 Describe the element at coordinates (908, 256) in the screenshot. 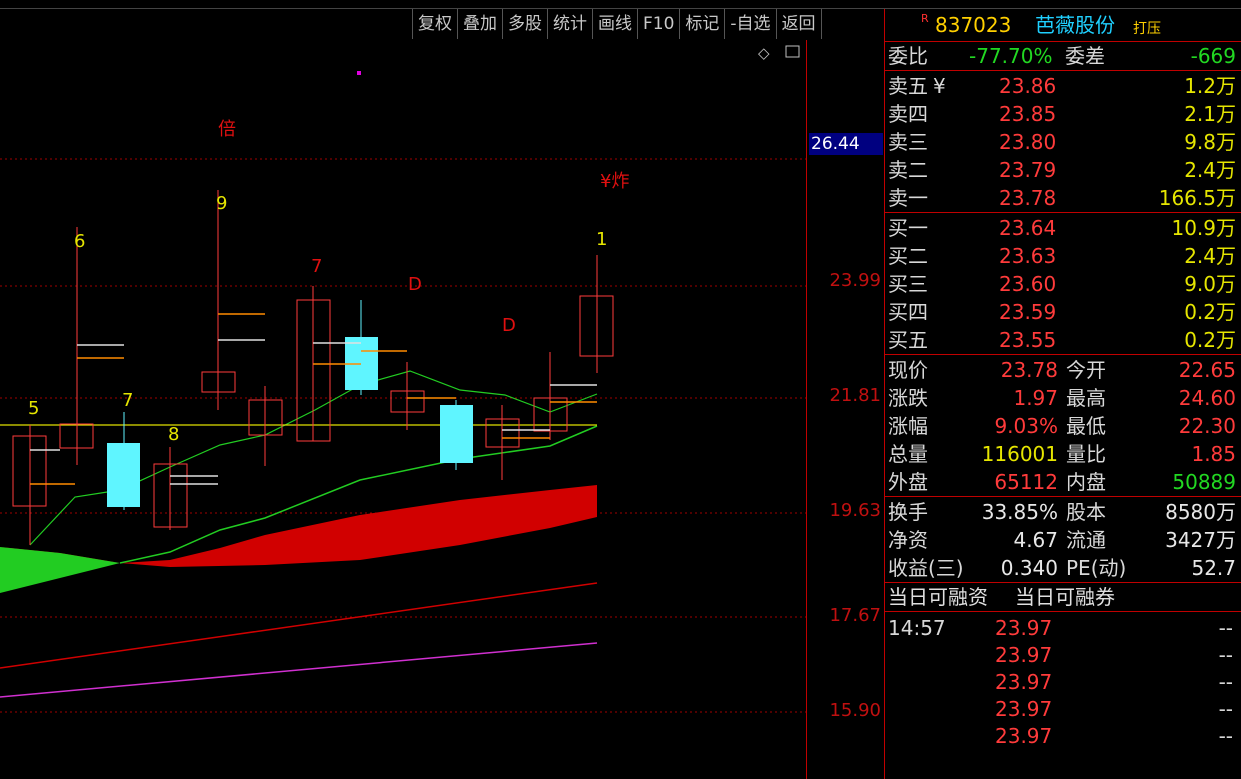

I see `order-label: 买二` at that location.